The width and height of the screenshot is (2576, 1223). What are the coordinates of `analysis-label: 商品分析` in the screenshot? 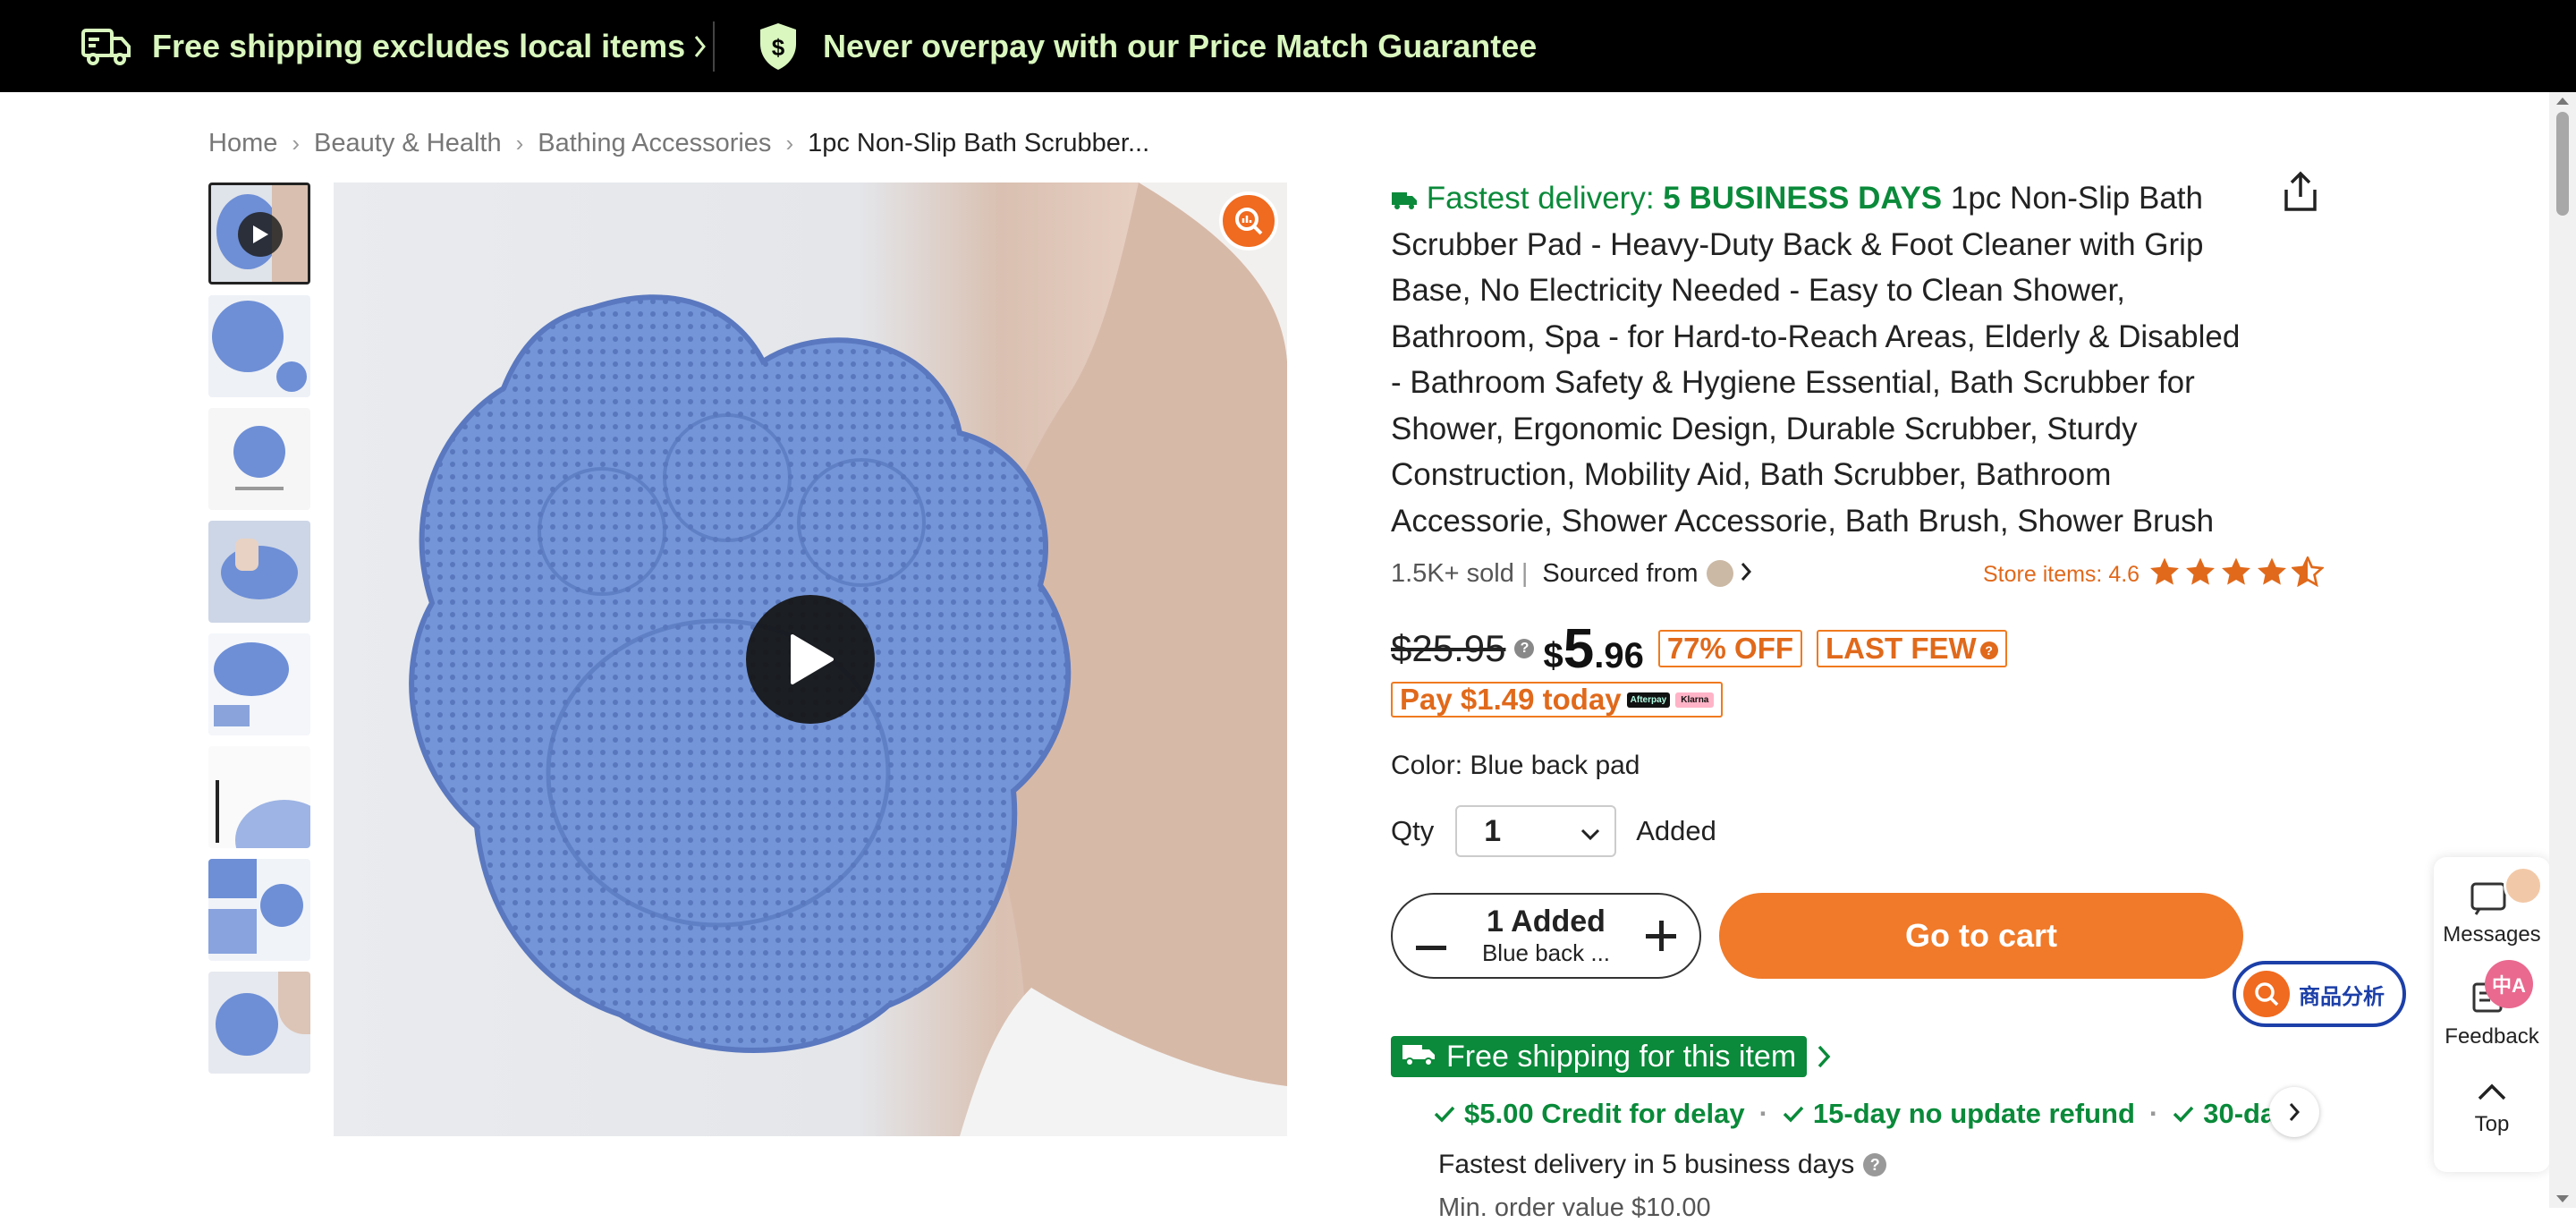 It's located at (2342, 996).